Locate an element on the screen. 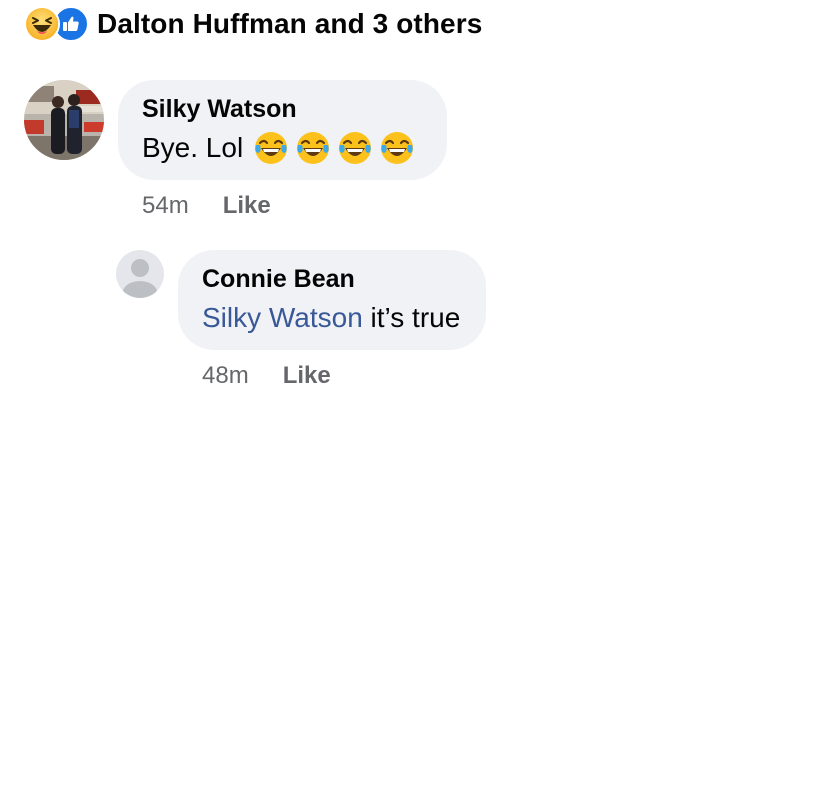 The width and height of the screenshot is (828, 808). comment-meta: 54m Like is located at coordinates (294, 206).